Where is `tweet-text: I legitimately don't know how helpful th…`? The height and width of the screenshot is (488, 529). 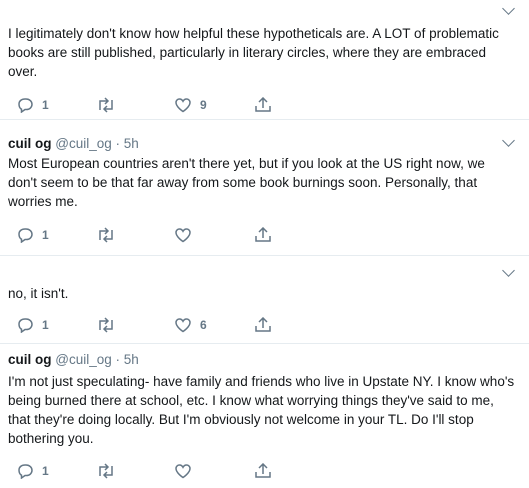 tweet-text: I legitimately don't know how helpful th… is located at coordinates (253, 52).